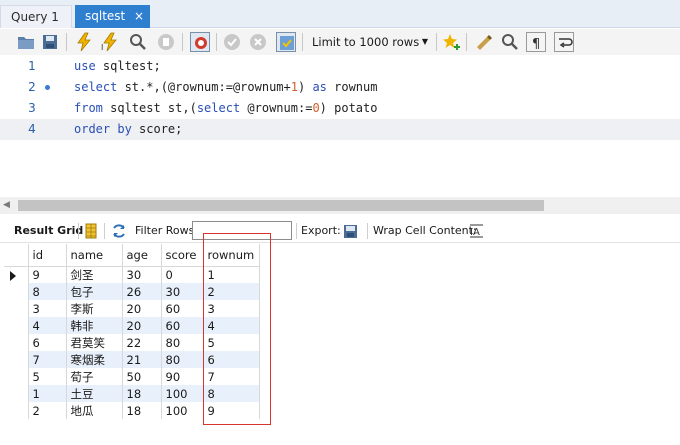  What do you see at coordinates (182, 376) in the screenshot?
I see `cell-score: 90` at bounding box center [182, 376].